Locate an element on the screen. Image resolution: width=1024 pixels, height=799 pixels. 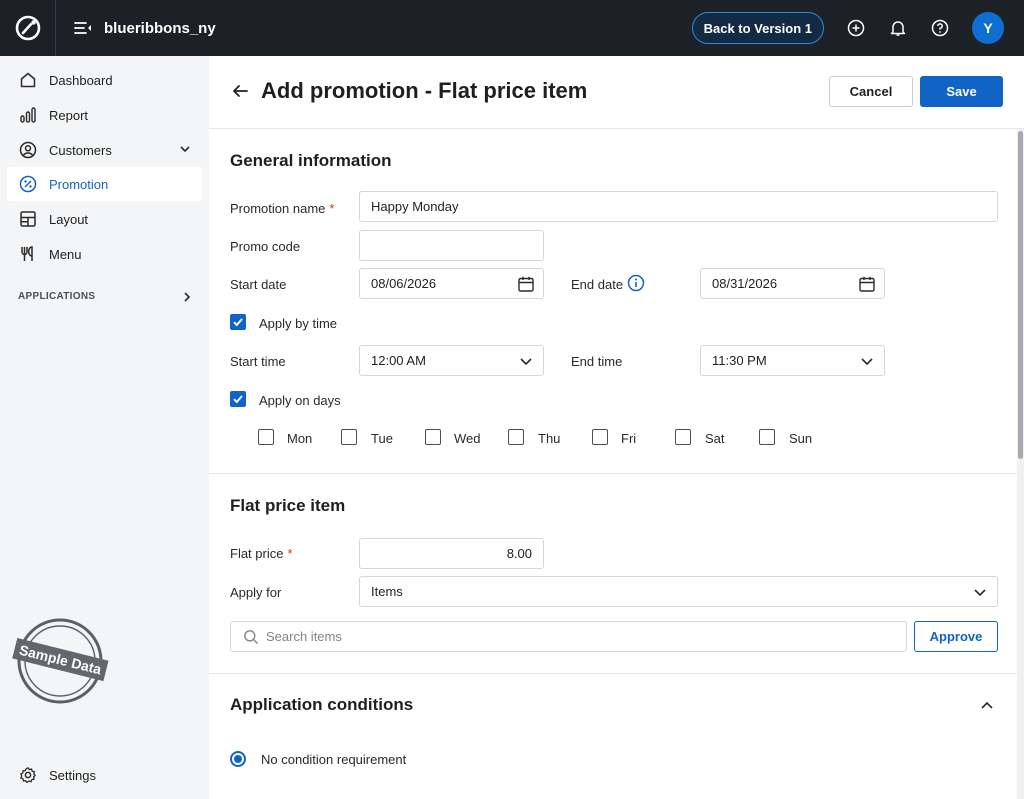
info-icon is located at coordinates (636, 283).